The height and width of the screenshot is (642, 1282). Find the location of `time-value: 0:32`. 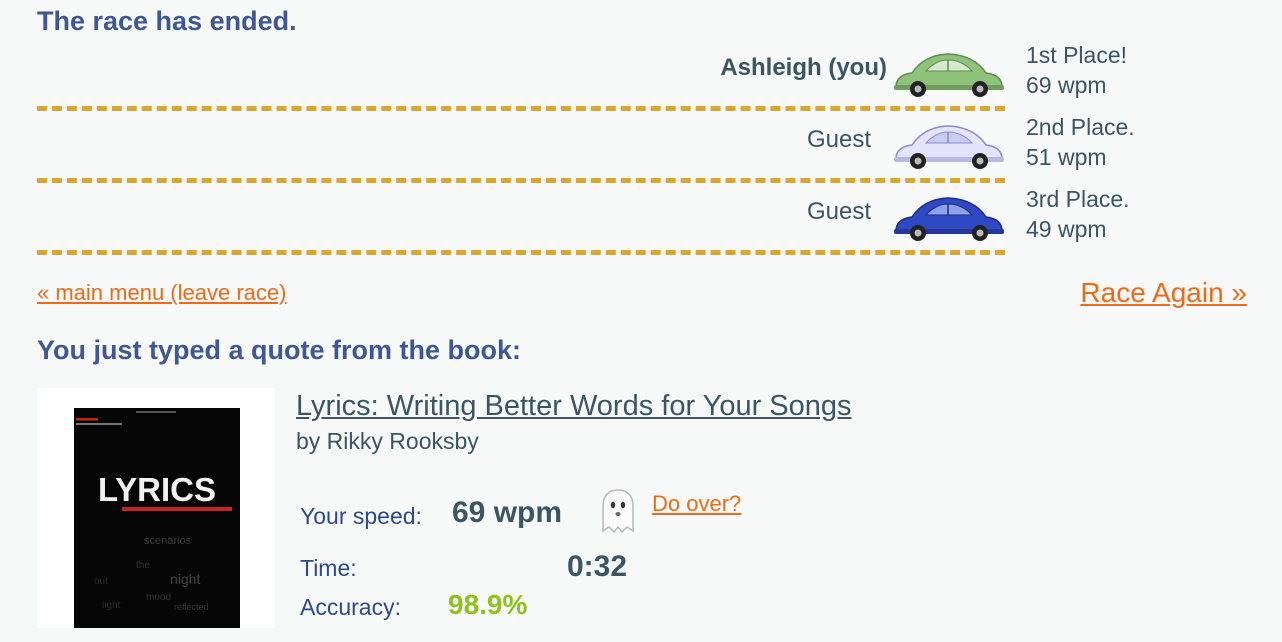

time-value: 0:32 is located at coordinates (597, 566).